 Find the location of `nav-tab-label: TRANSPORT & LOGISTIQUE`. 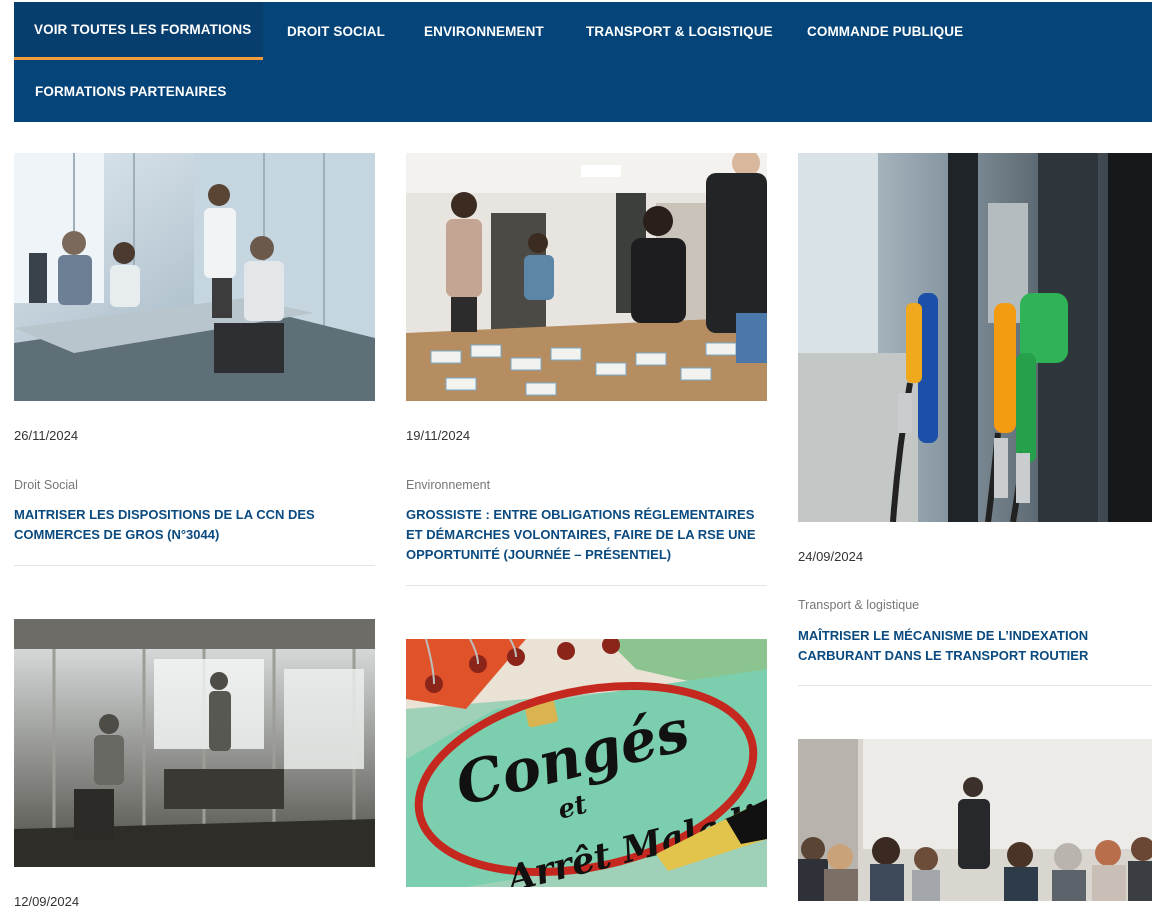

nav-tab-label: TRANSPORT & LOGISTIQUE is located at coordinates (679, 31).